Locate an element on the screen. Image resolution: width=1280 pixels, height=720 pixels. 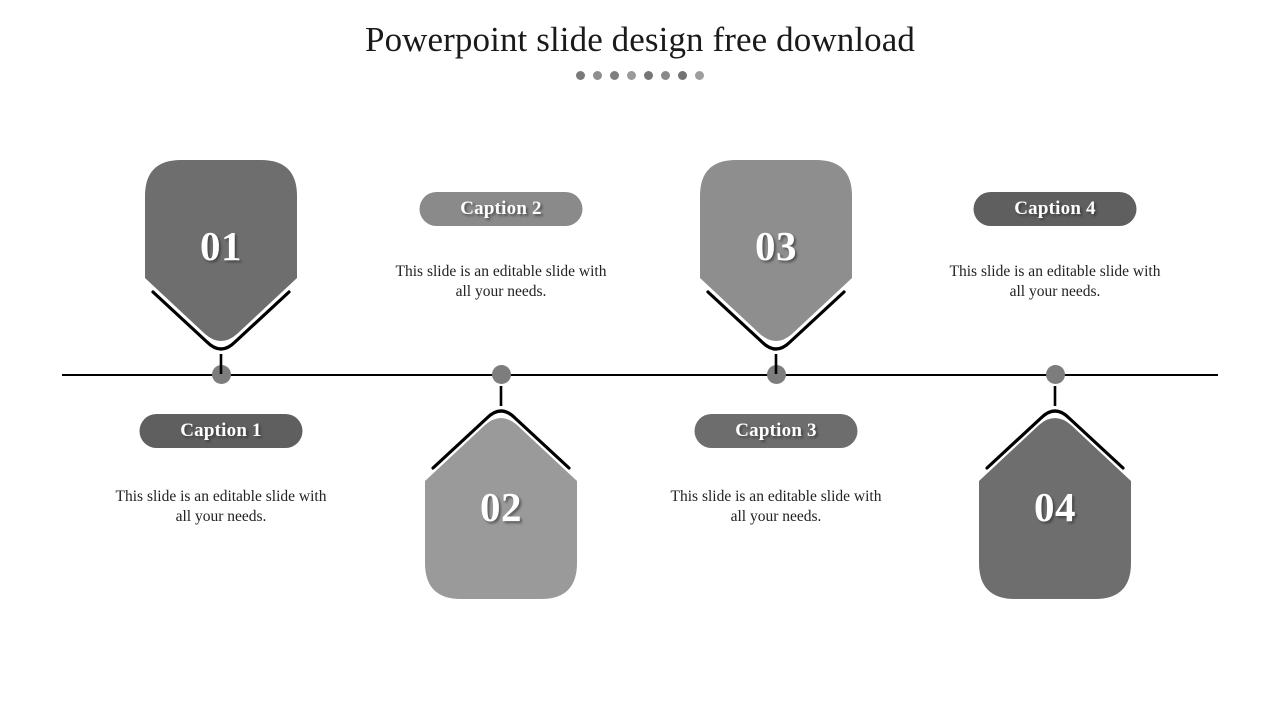
milestone-caption-pill-4: Caption 4 is located at coordinates (1055, 209).